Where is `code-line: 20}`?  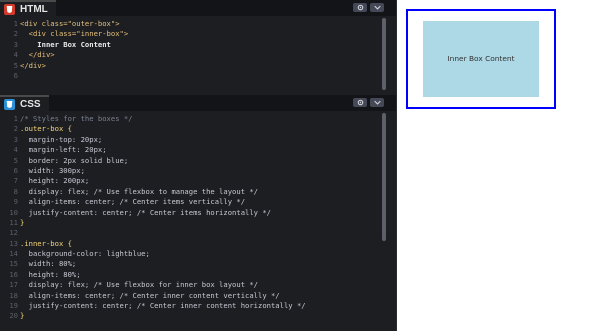 code-line: 20} is located at coordinates (198, 316).